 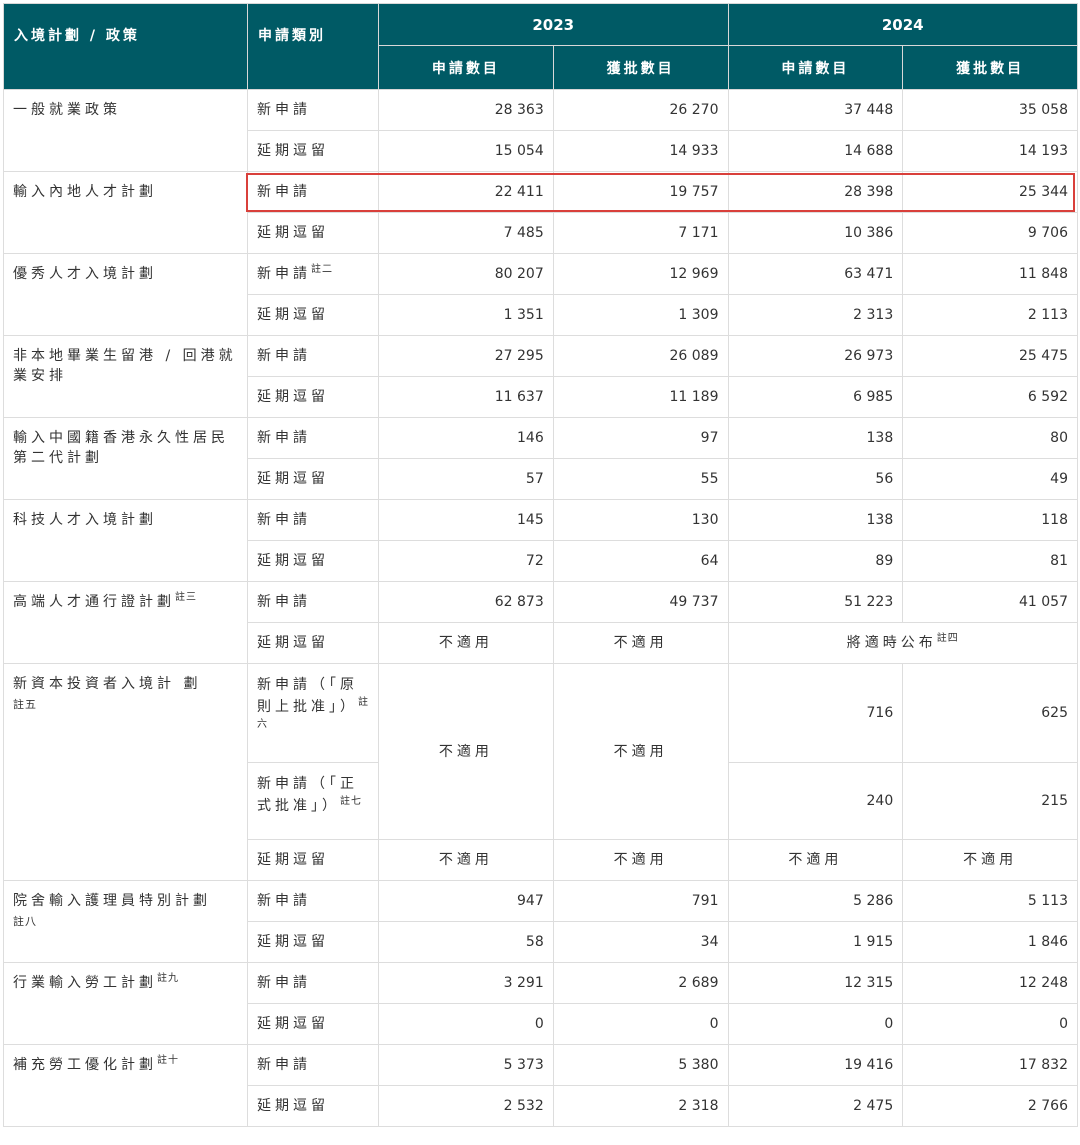 I want to click on value-cell: 17 832, so click(x=990, y=1065).